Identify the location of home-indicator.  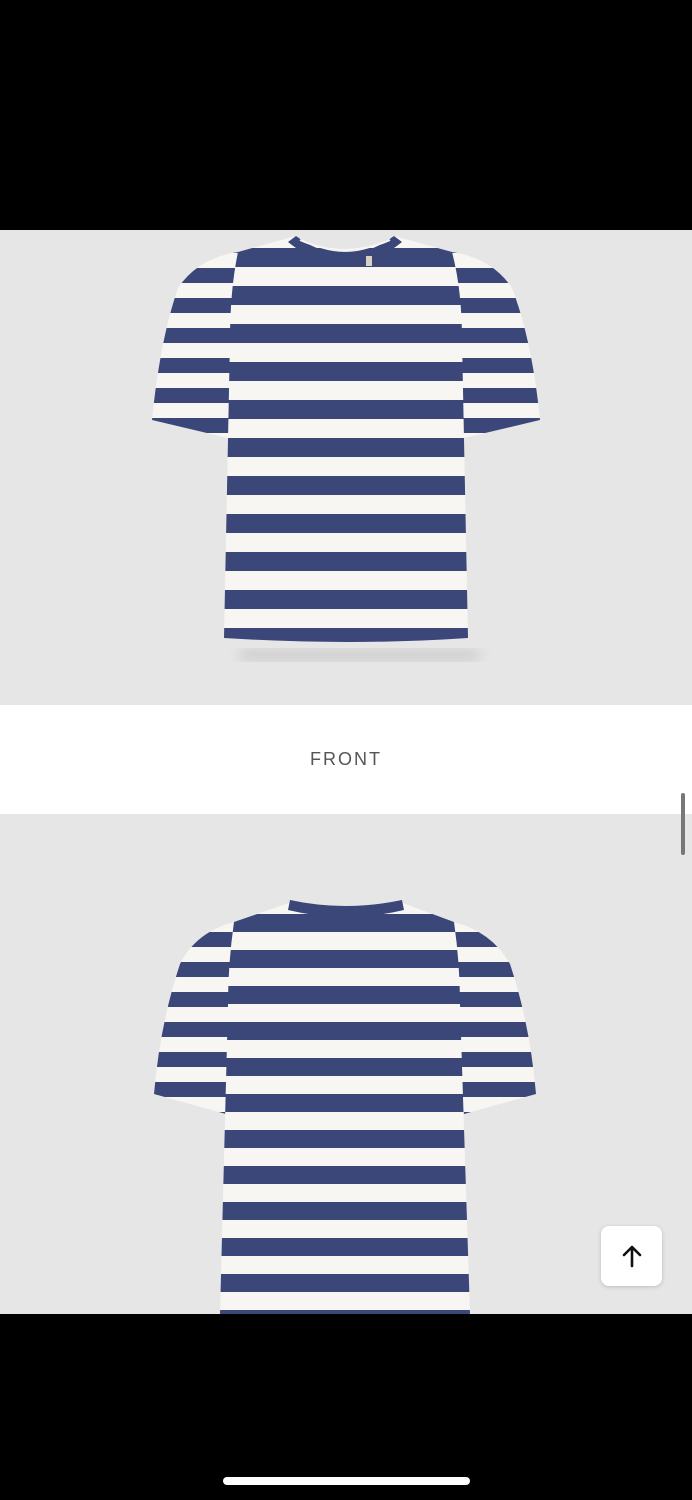
(346, 1481).